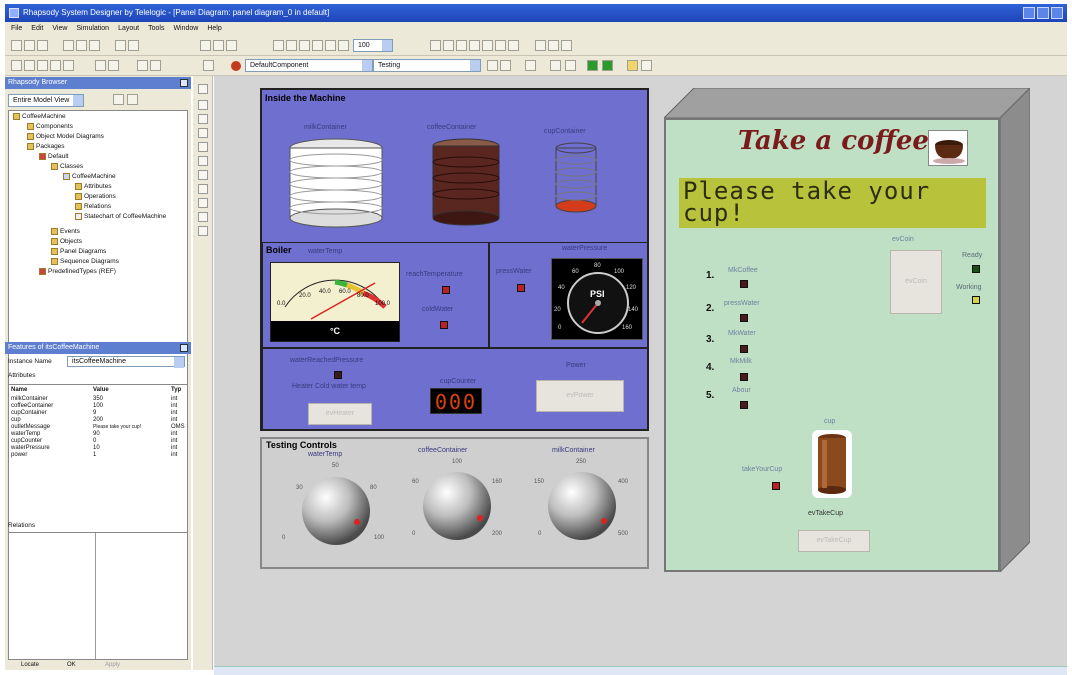 This screenshot has width=1072, height=675. I want to click on folder-icon, so click(632, 65).